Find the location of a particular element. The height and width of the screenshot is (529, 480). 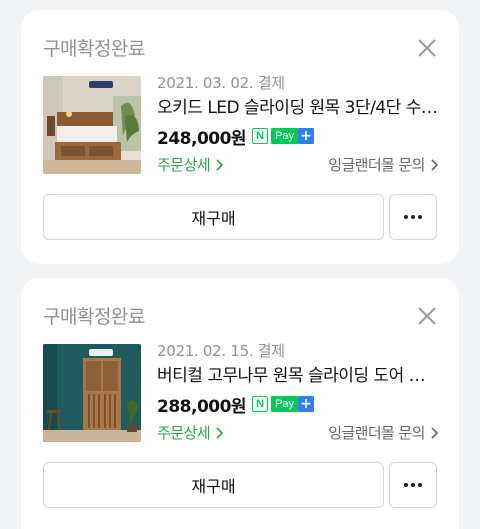

payment-date: 2021. 03. 02. 결제 is located at coordinates (221, 83).